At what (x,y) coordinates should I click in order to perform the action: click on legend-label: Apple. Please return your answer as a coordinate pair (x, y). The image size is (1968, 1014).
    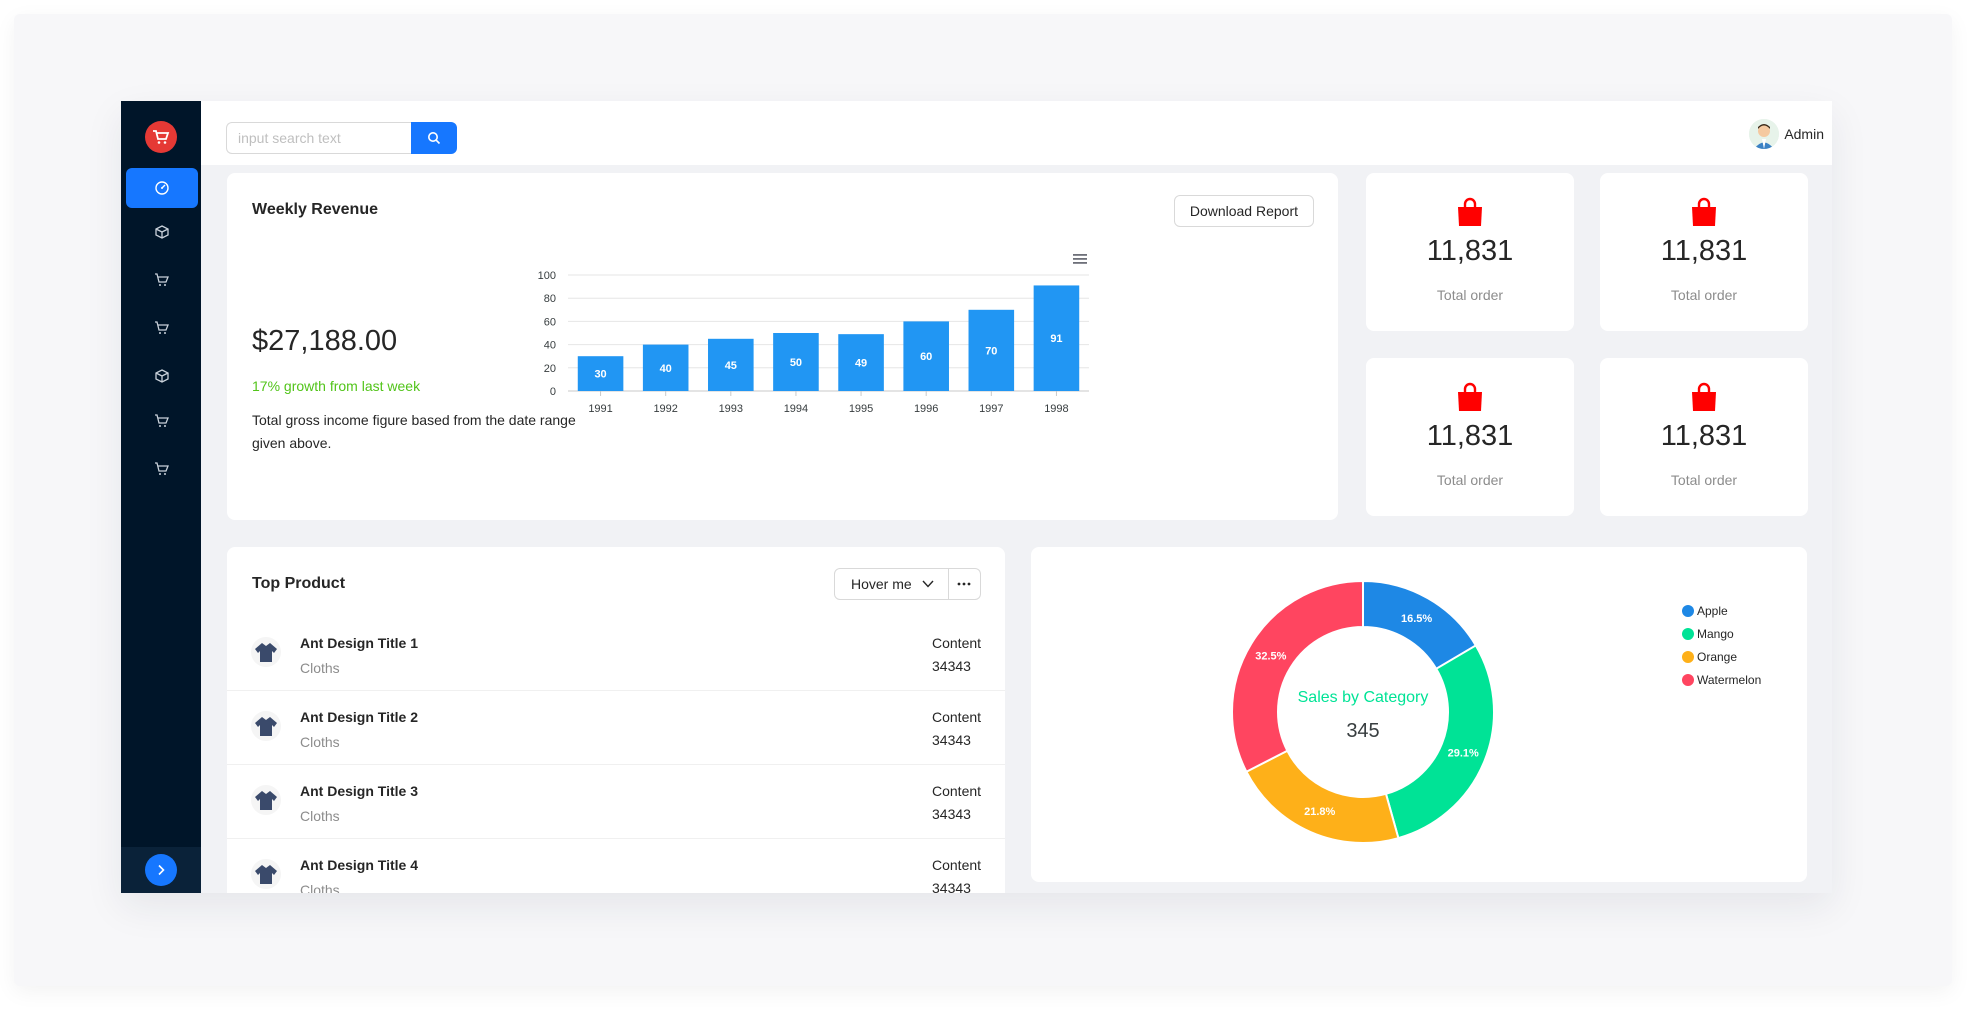
    Looking at the image, I should click on (1712, 610).